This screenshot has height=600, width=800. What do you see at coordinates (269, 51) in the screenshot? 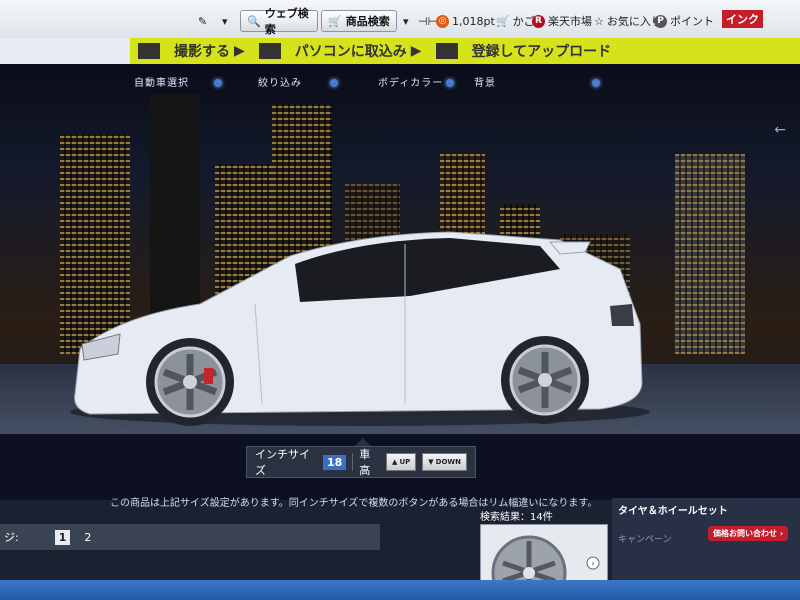
I see `computer-icon` at bounding box center [269, 51].